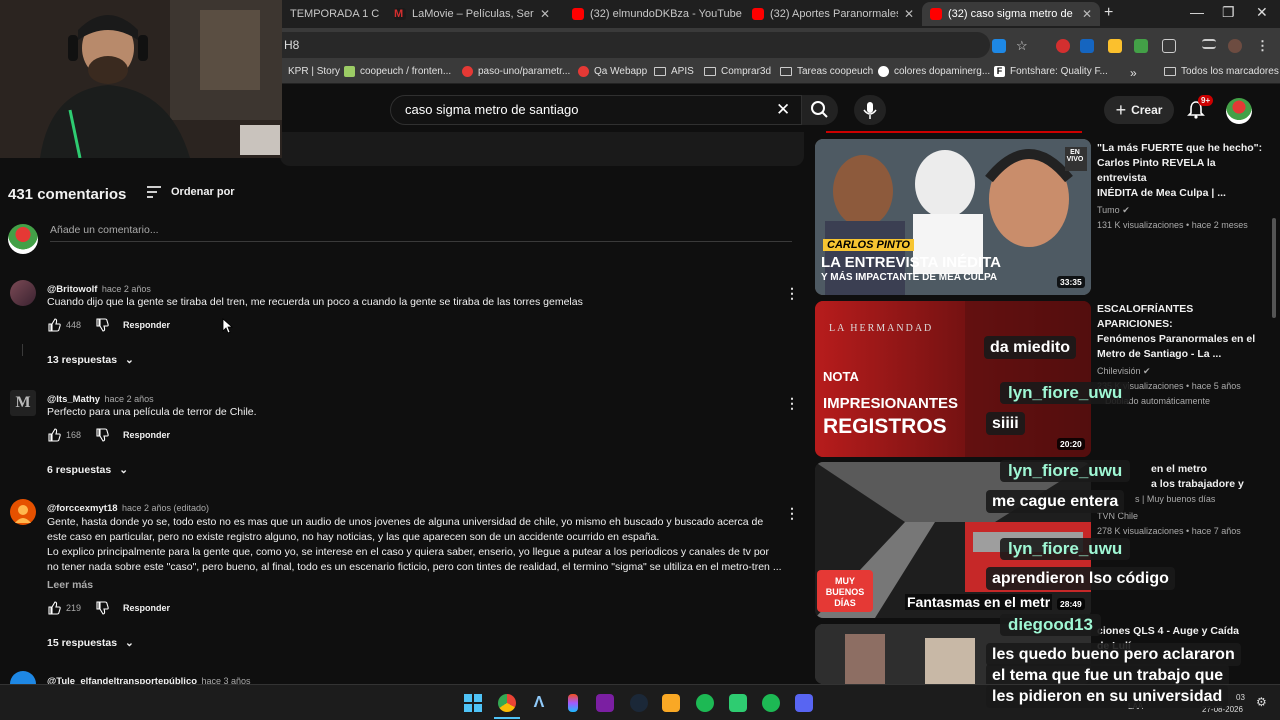 This screenshot has width=1280, height=720. I want to click on tab-caso-sigma: (32) caso sigma metro de santia ✕, so click(1011, 14).